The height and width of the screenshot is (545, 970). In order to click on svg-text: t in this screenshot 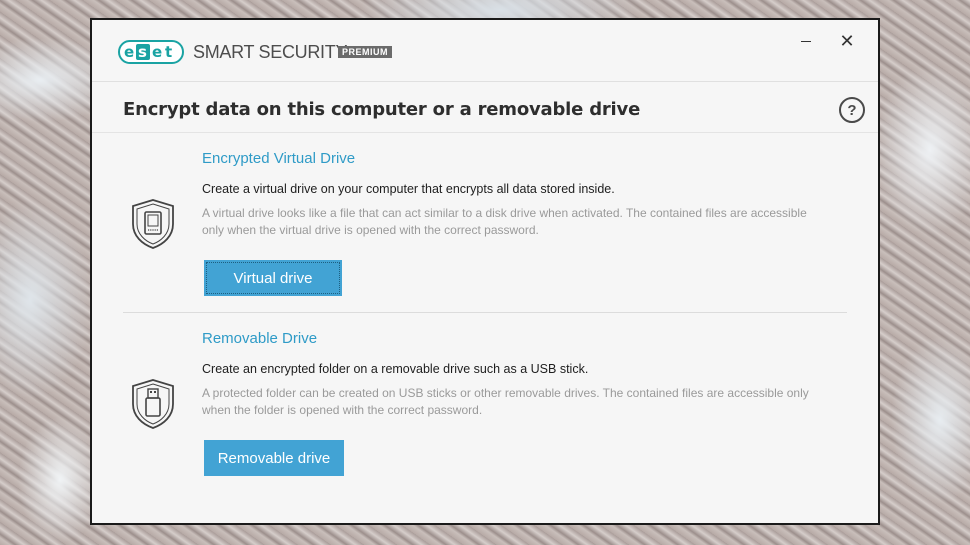, I will do `click(169, 52)`.